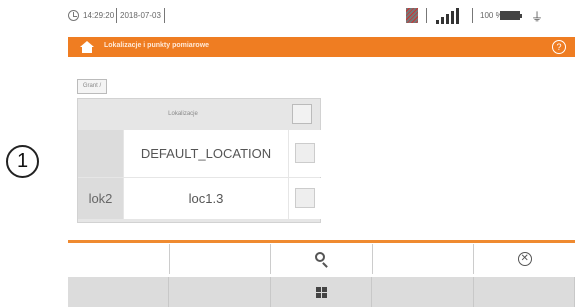  What do you see at coordinates (412, 15) in the screenshot?
I see `memory-card-icon` at bounding box center [412, 15].